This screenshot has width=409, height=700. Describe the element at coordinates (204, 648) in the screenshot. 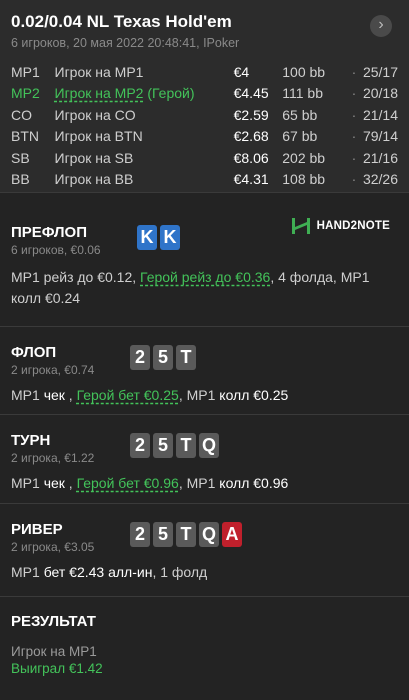

I see `result-section: РЕЗУЛЬТАТ Игрок на MP1 Выиграл €1.42` at that location.